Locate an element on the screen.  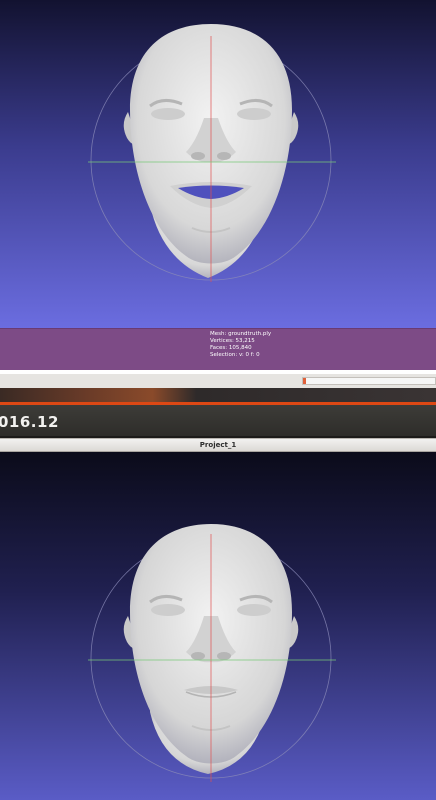
window-titlebar: 016.12 is located at coordinates (218, 421).